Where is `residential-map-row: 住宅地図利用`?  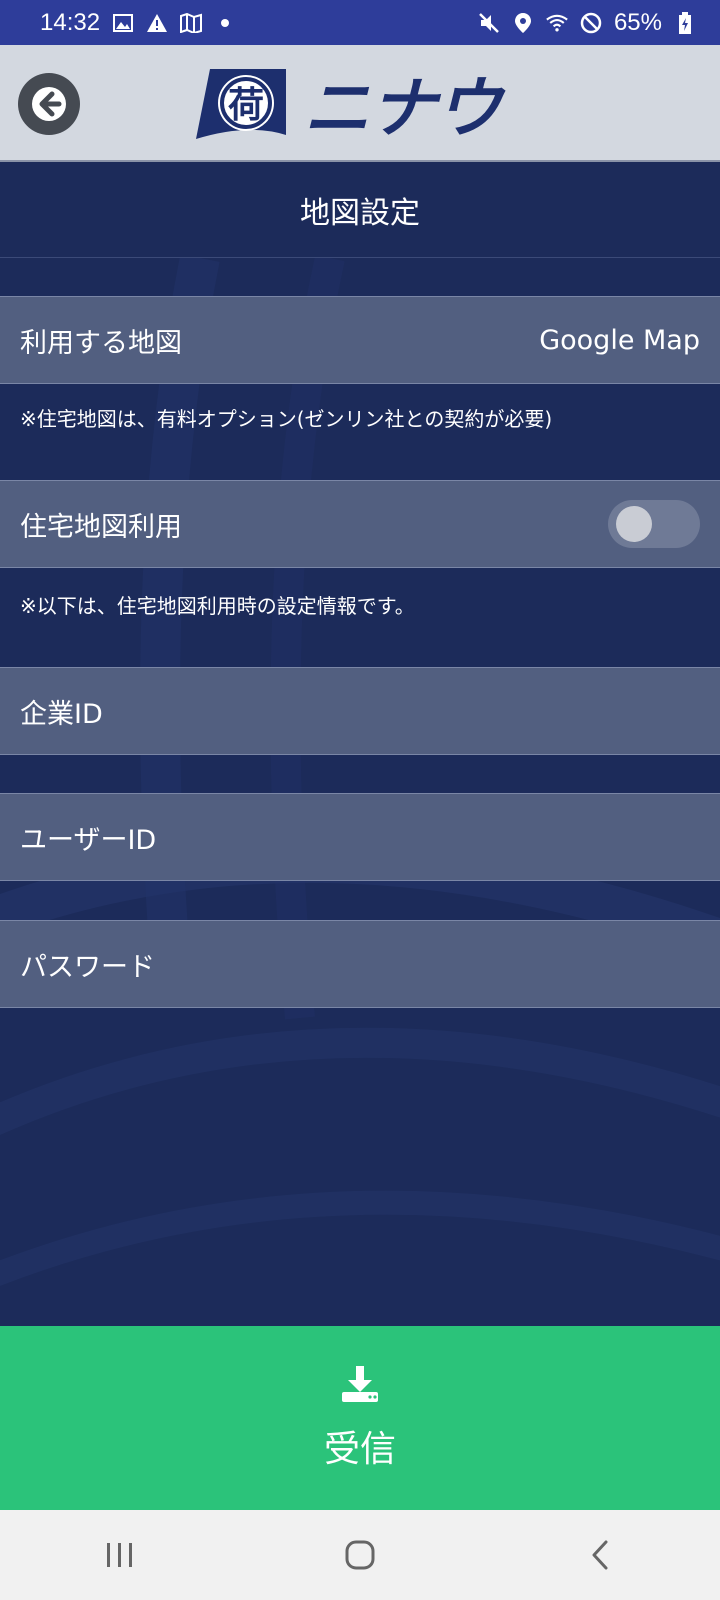 residential-map-row: 住宅地図利用 is located at coordinates (360, 524).